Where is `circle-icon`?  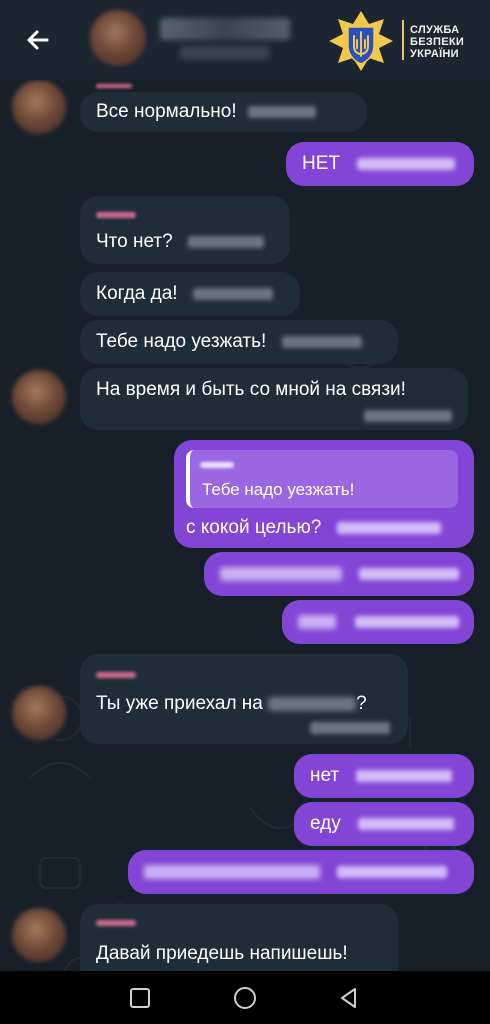 circle-icon is located at coordinates (245, 998).